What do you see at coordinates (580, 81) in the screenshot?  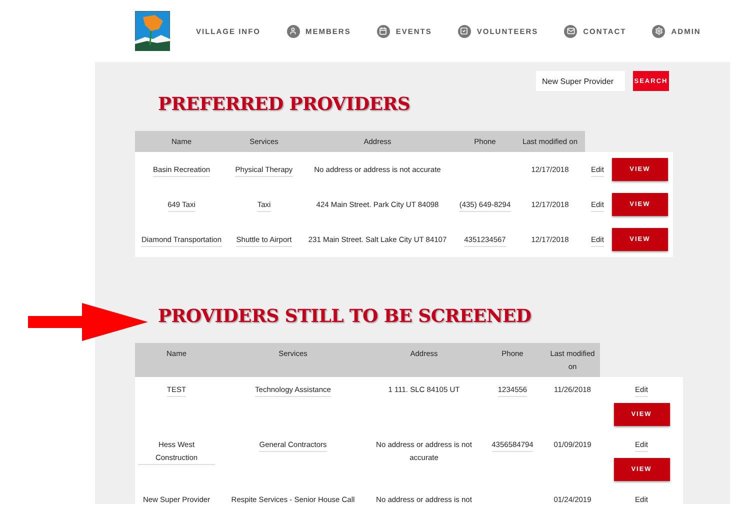 I see `search-field: New Super Provider` at bounding box center [580, 81].